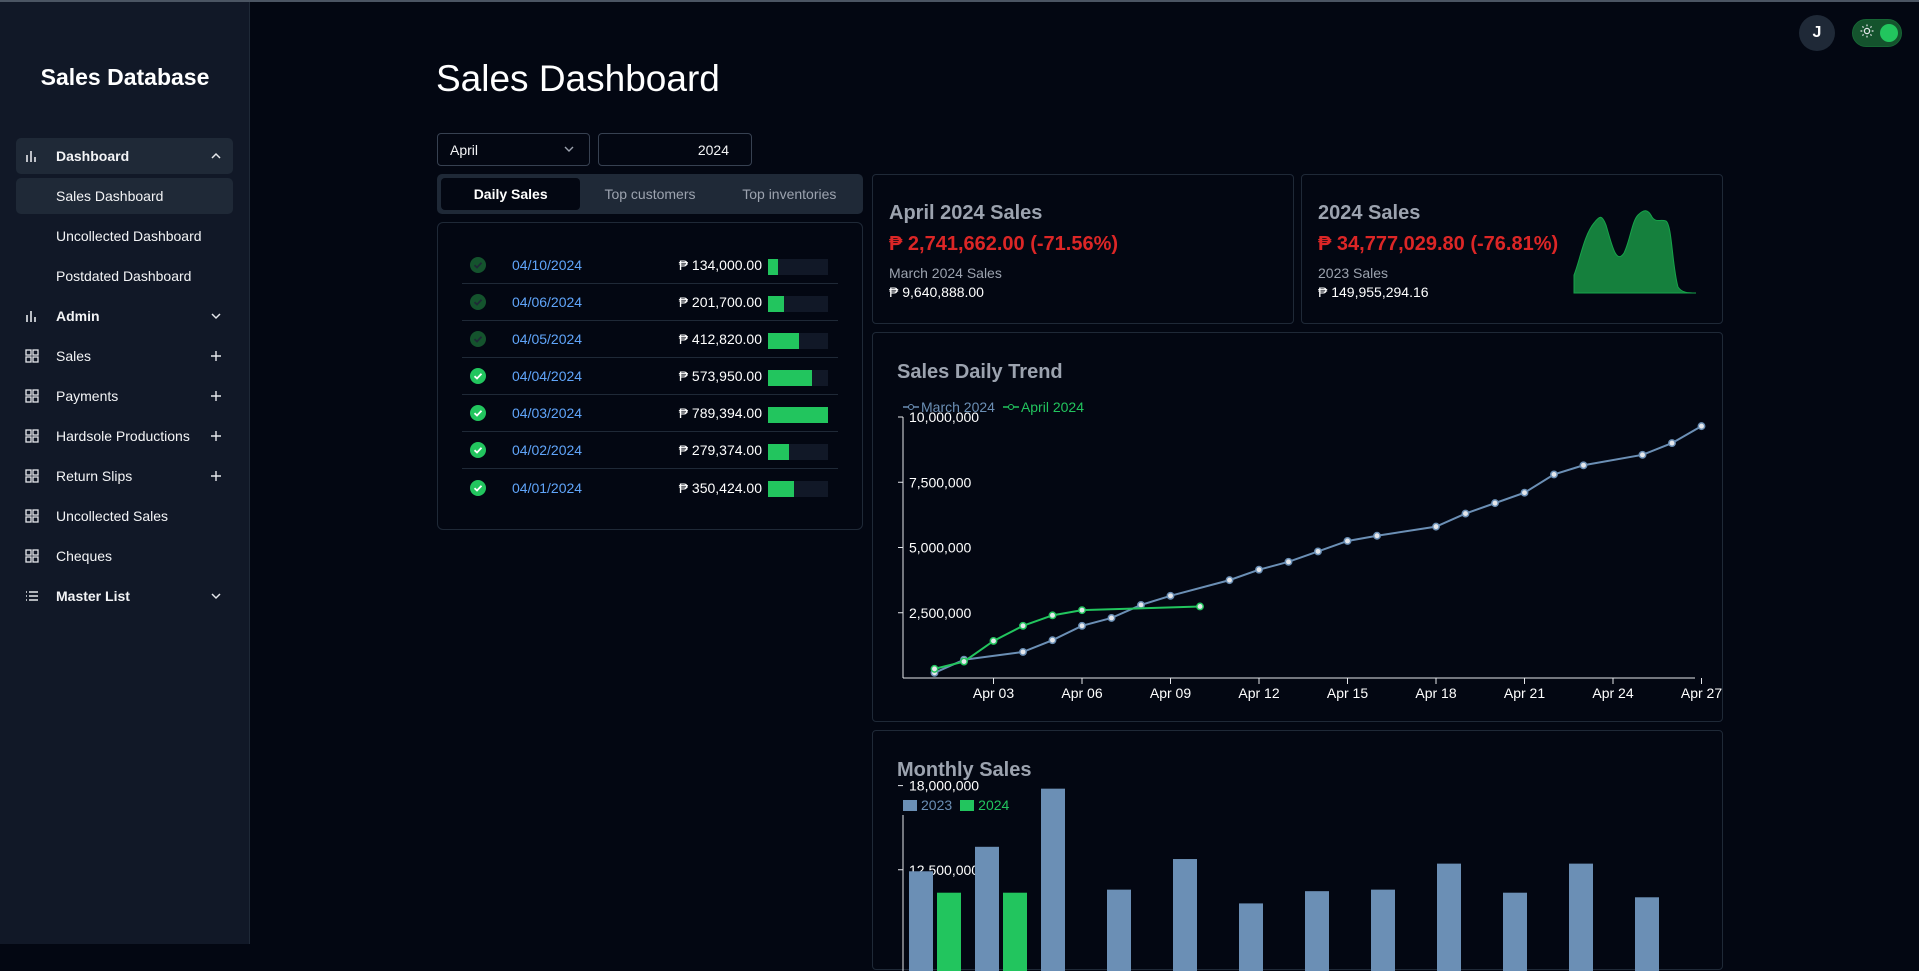 The image size is (1919, 971). I want to click on x-tick-label: Apr 09, so click(1170, 693).